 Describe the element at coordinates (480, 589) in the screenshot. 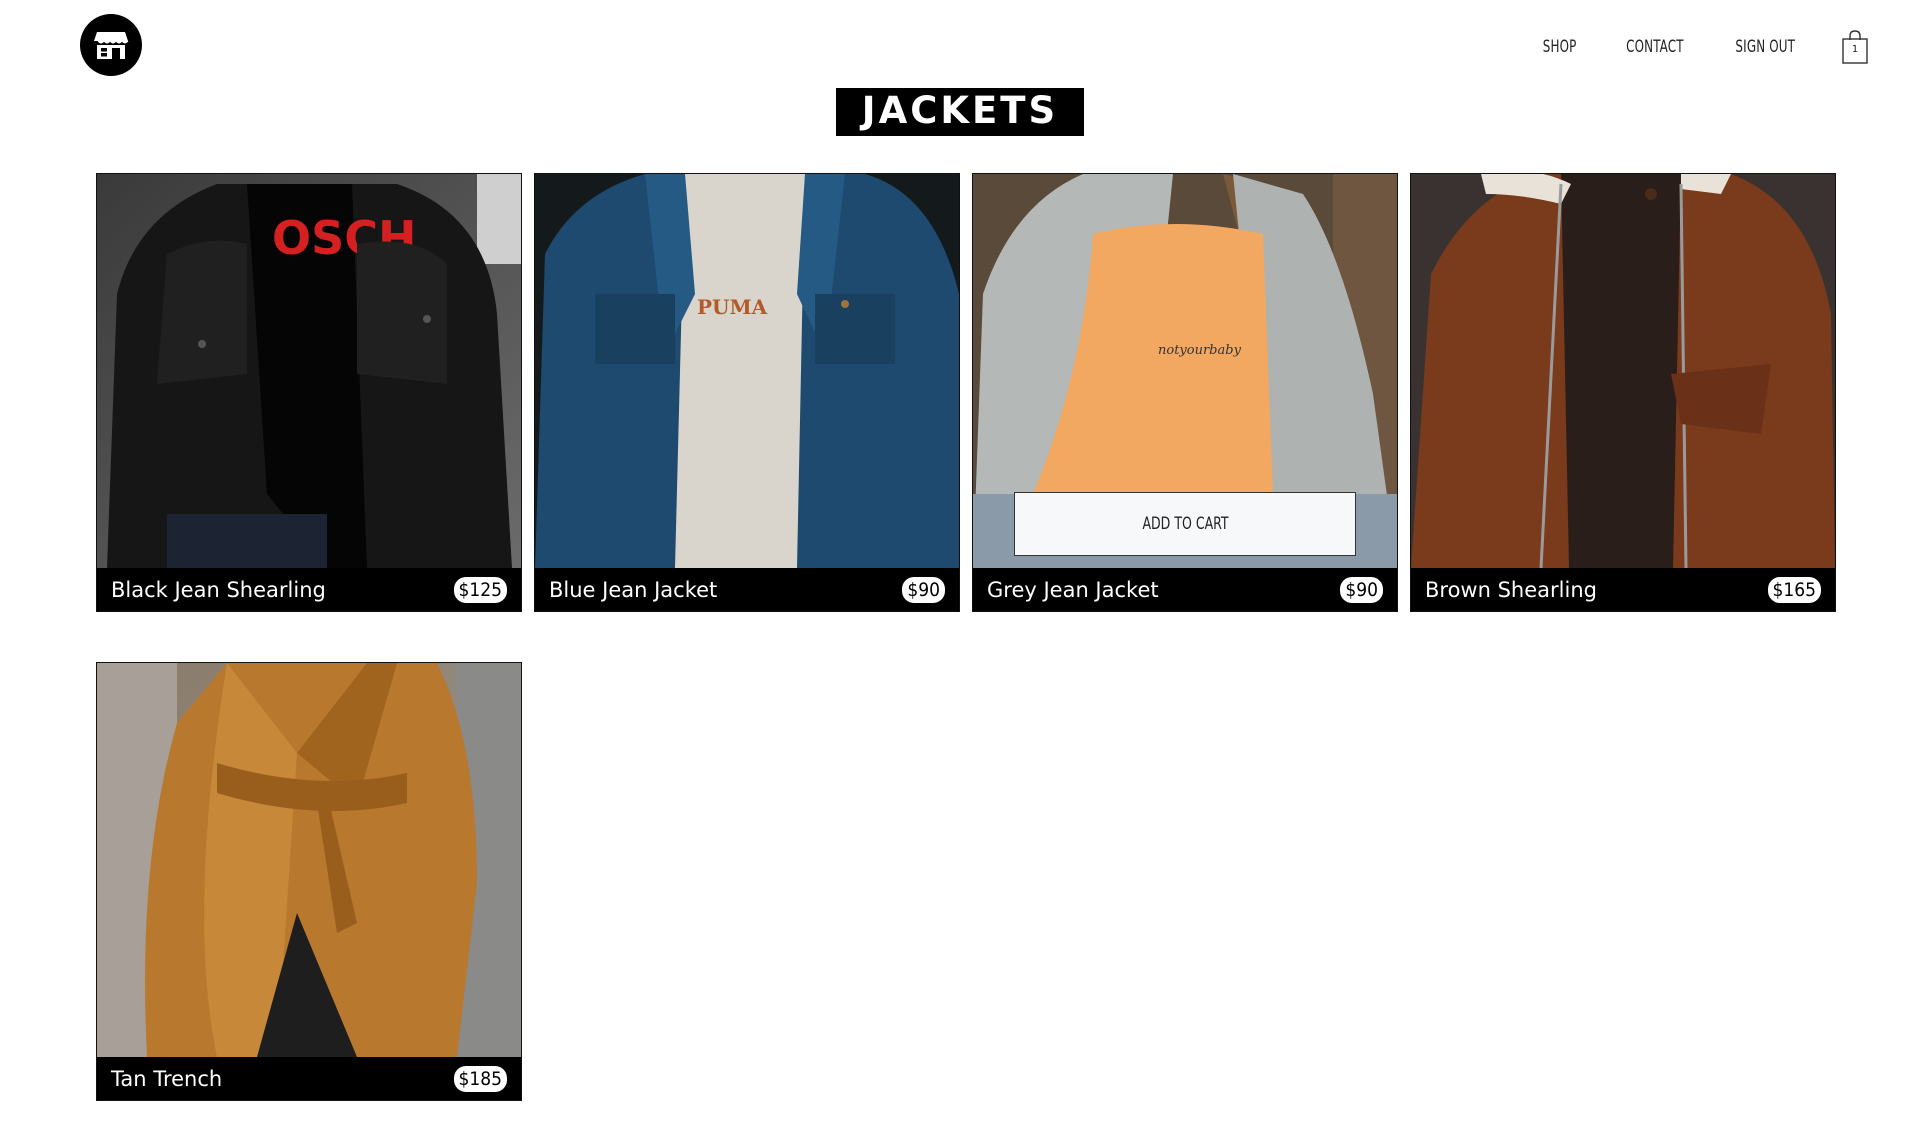

I see `product-price: $125` at that location.